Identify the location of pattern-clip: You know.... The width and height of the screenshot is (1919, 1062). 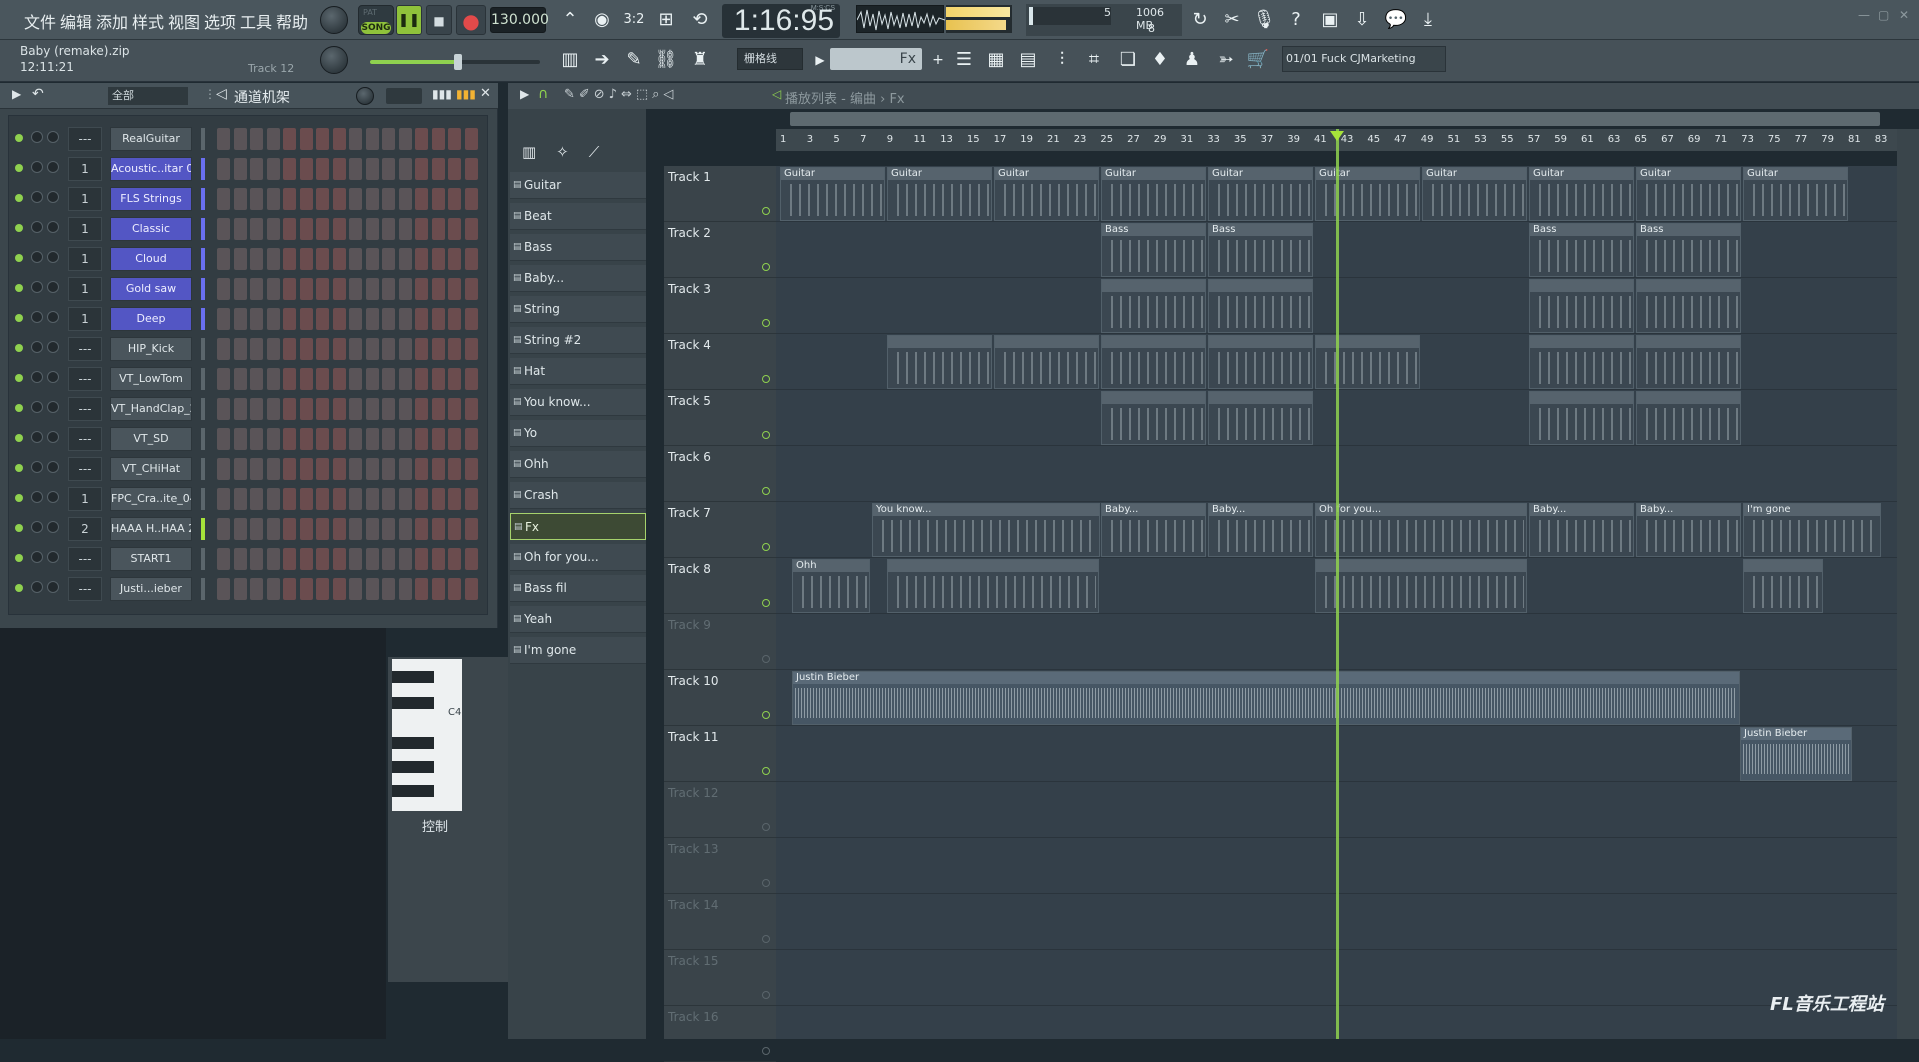
(986, 530).